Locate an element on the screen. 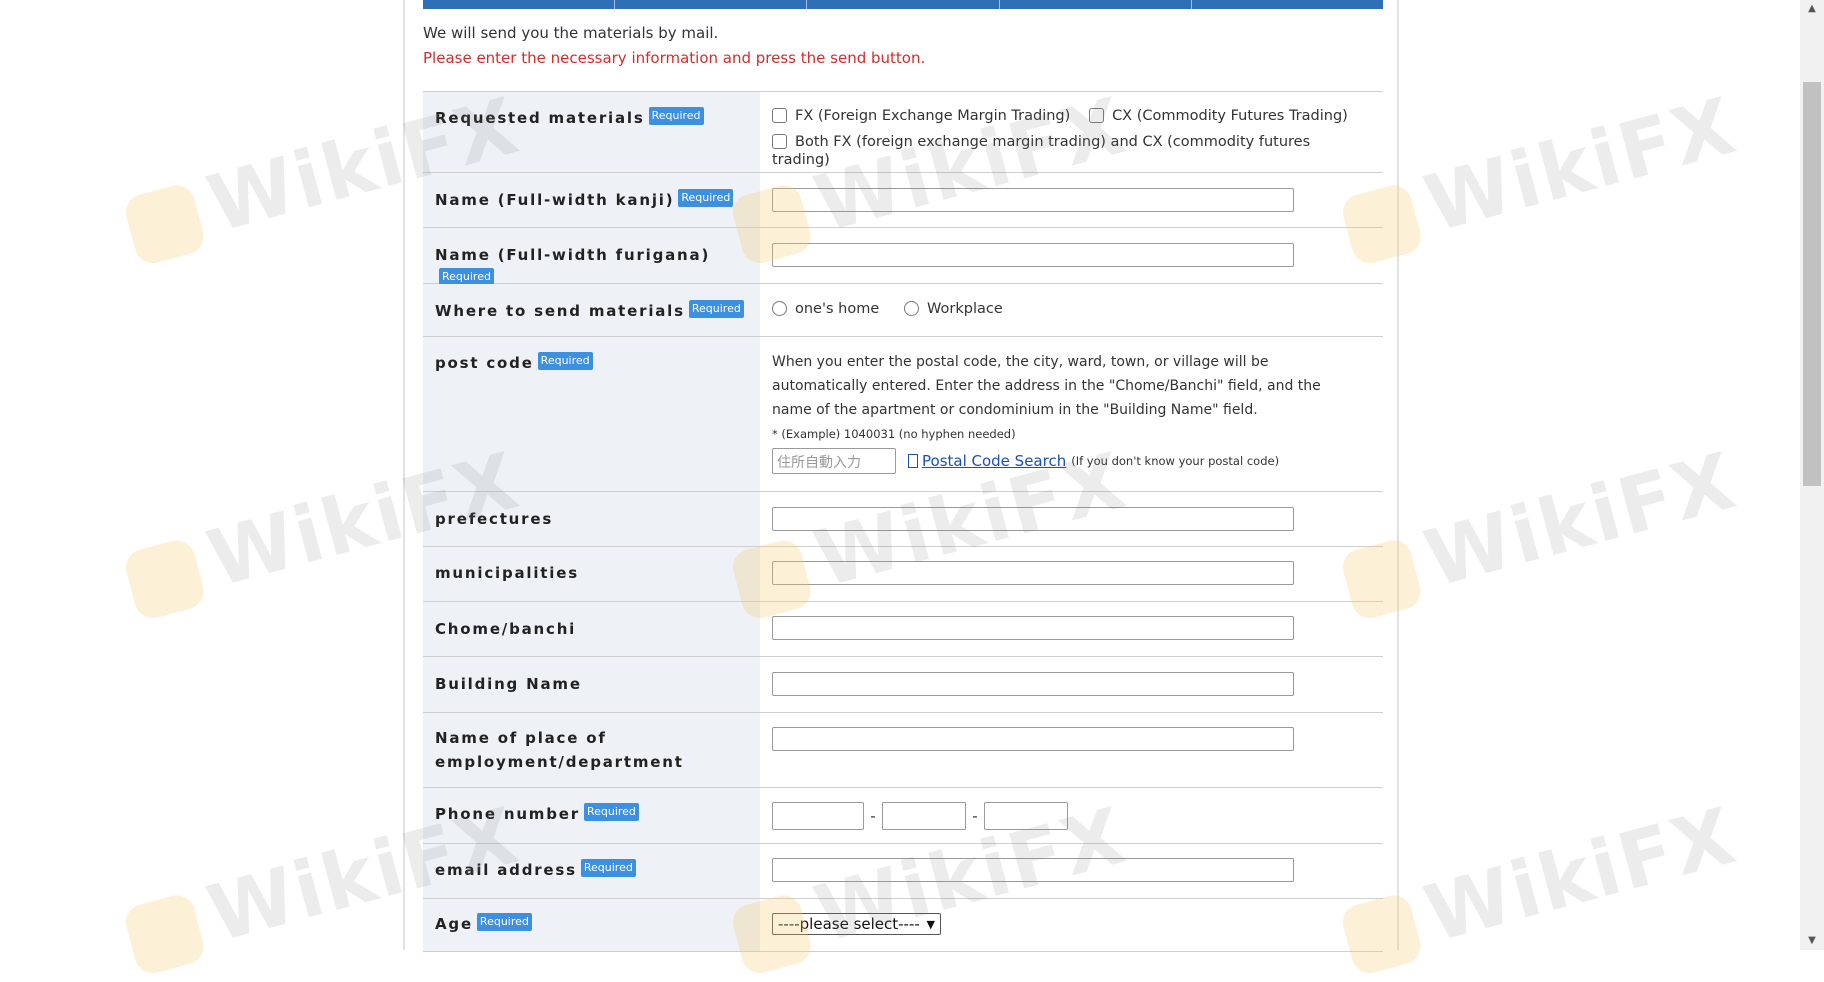 Image resolution: width=1824 pixels, height=982 pixels. option-workplace-label: Workplace is located at coordinates (965, 309).